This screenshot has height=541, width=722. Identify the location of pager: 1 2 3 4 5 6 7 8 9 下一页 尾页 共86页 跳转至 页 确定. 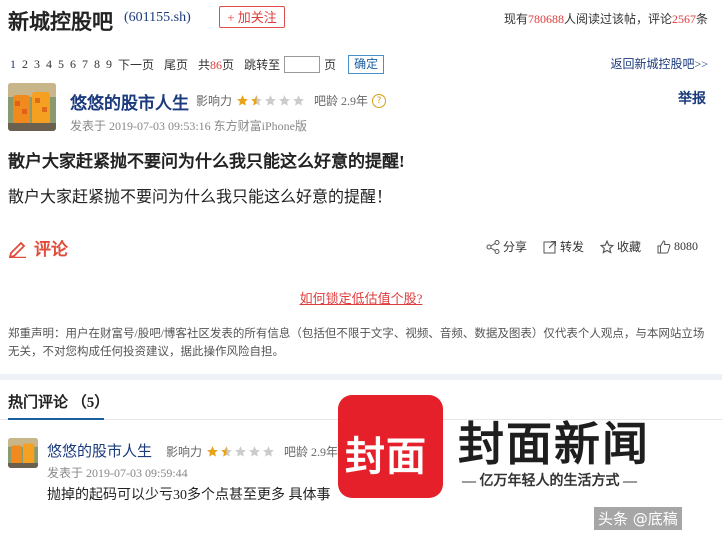
(197, 64).